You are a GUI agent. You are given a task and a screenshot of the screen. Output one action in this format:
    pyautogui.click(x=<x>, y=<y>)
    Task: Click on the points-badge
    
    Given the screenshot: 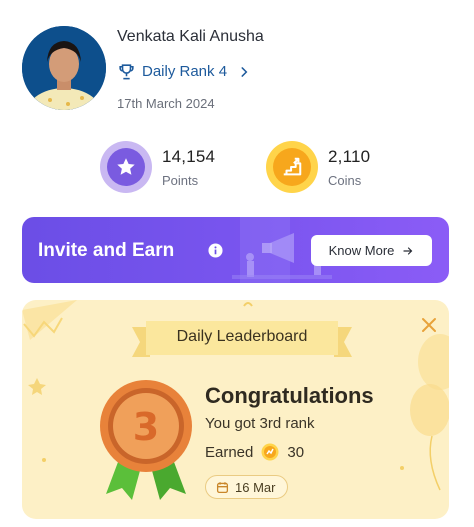 What is the action you would take?
    pyautogui.click(x=126, y=167)
    